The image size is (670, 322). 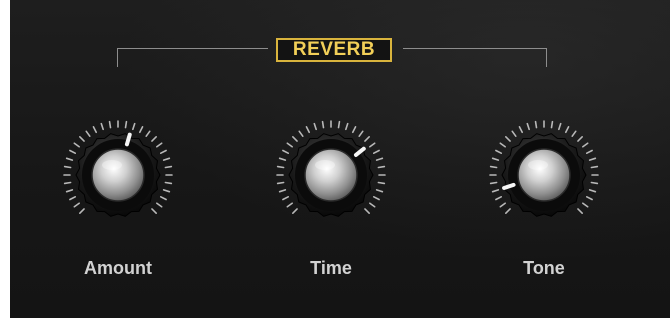 What do you see at coordinates (118, 268) in the screenshot?
I see `amount-label: Amount` at bounding box center [118, 268].